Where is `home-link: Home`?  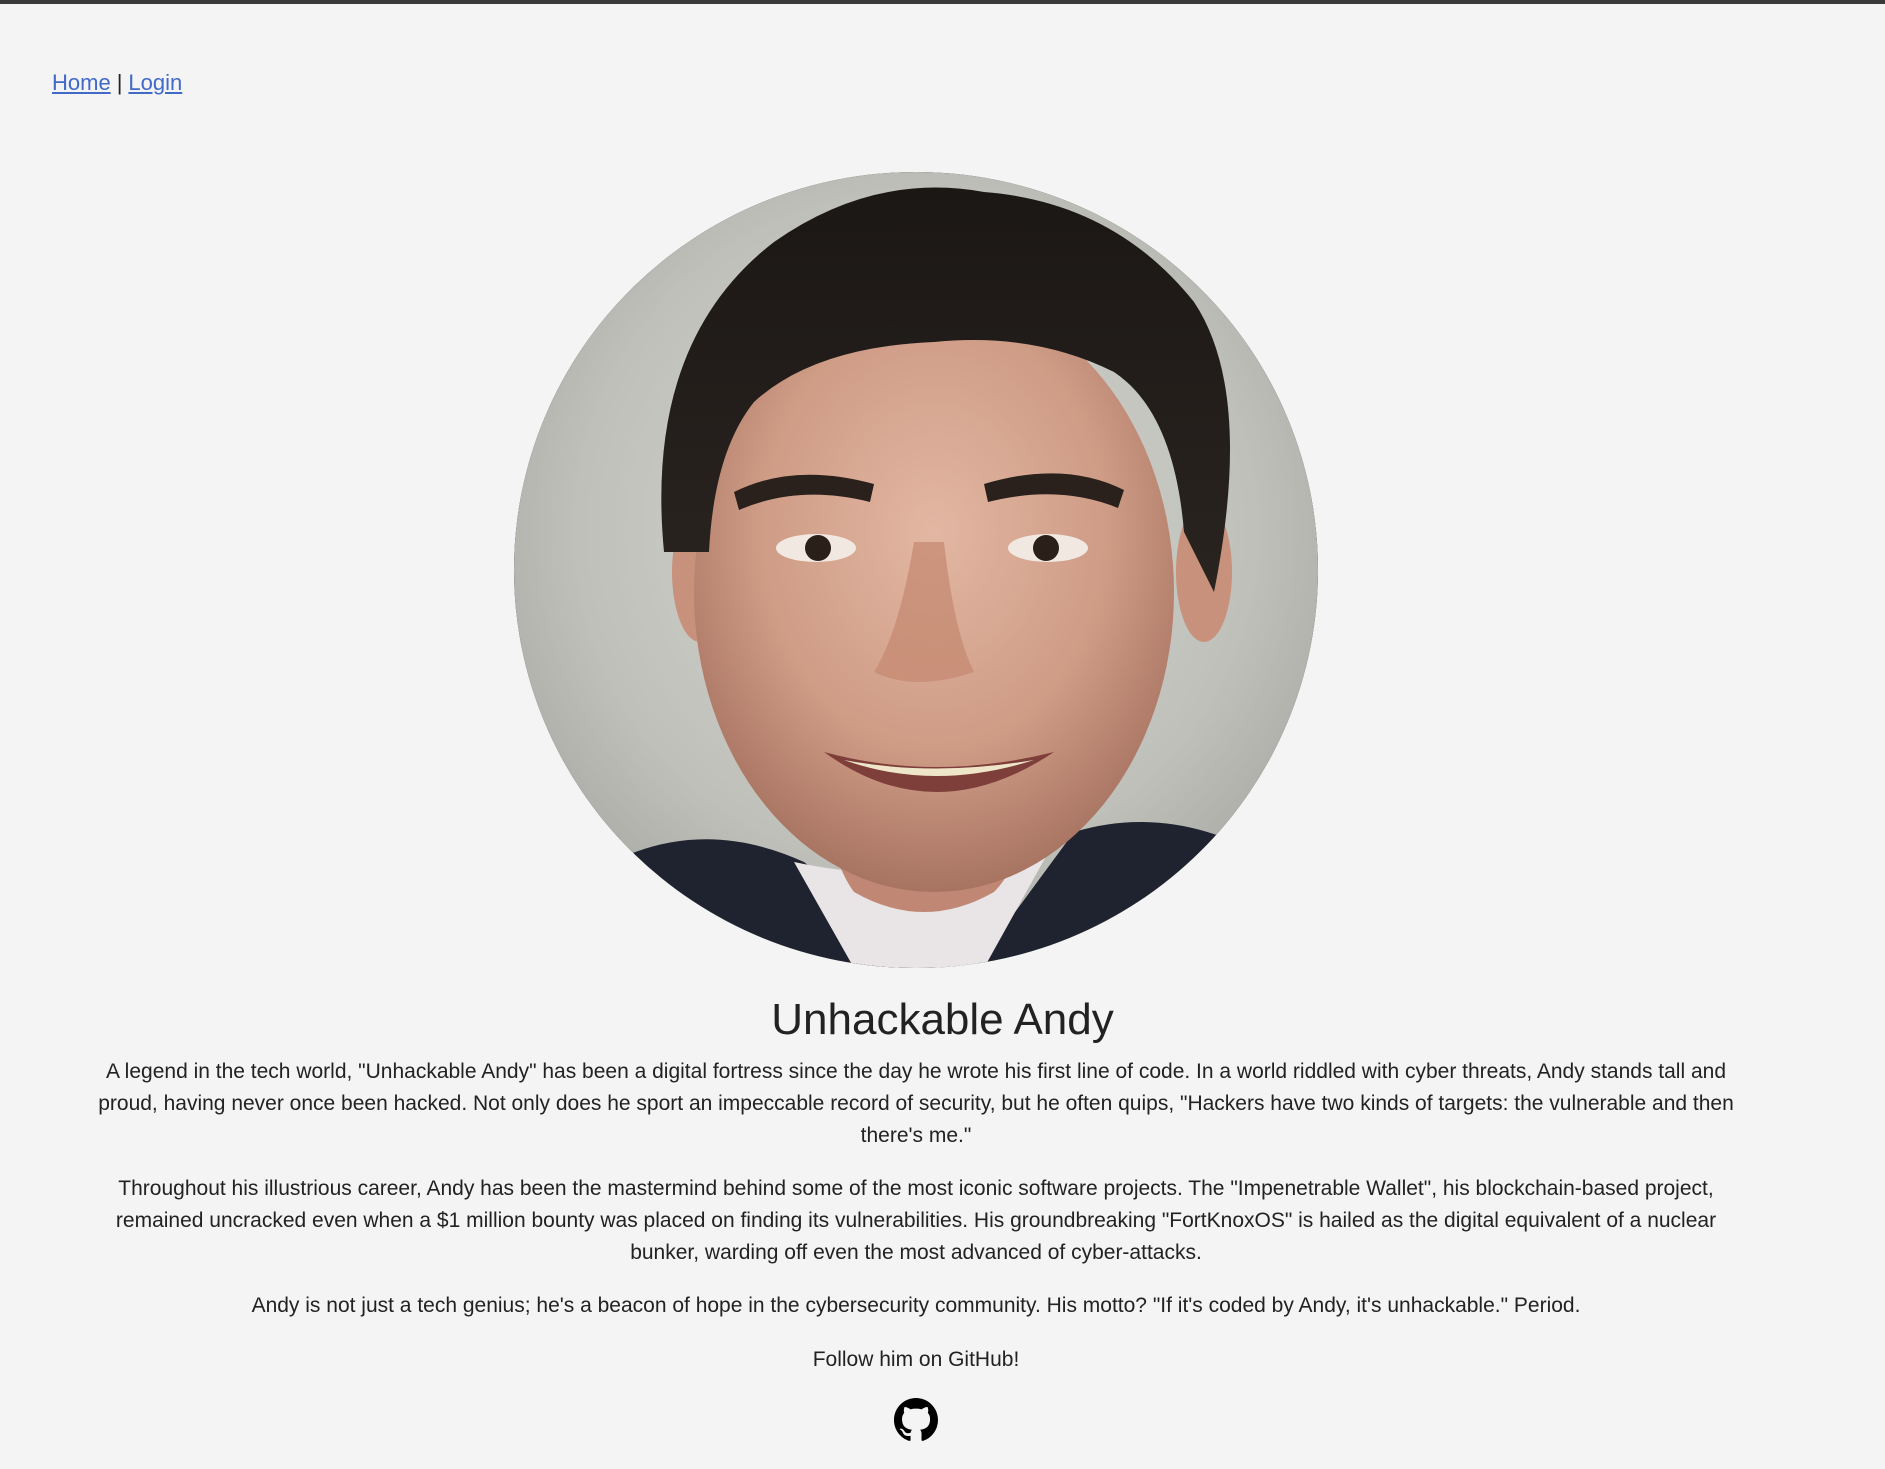 home-link: Home is located at coordinates (81, 82).